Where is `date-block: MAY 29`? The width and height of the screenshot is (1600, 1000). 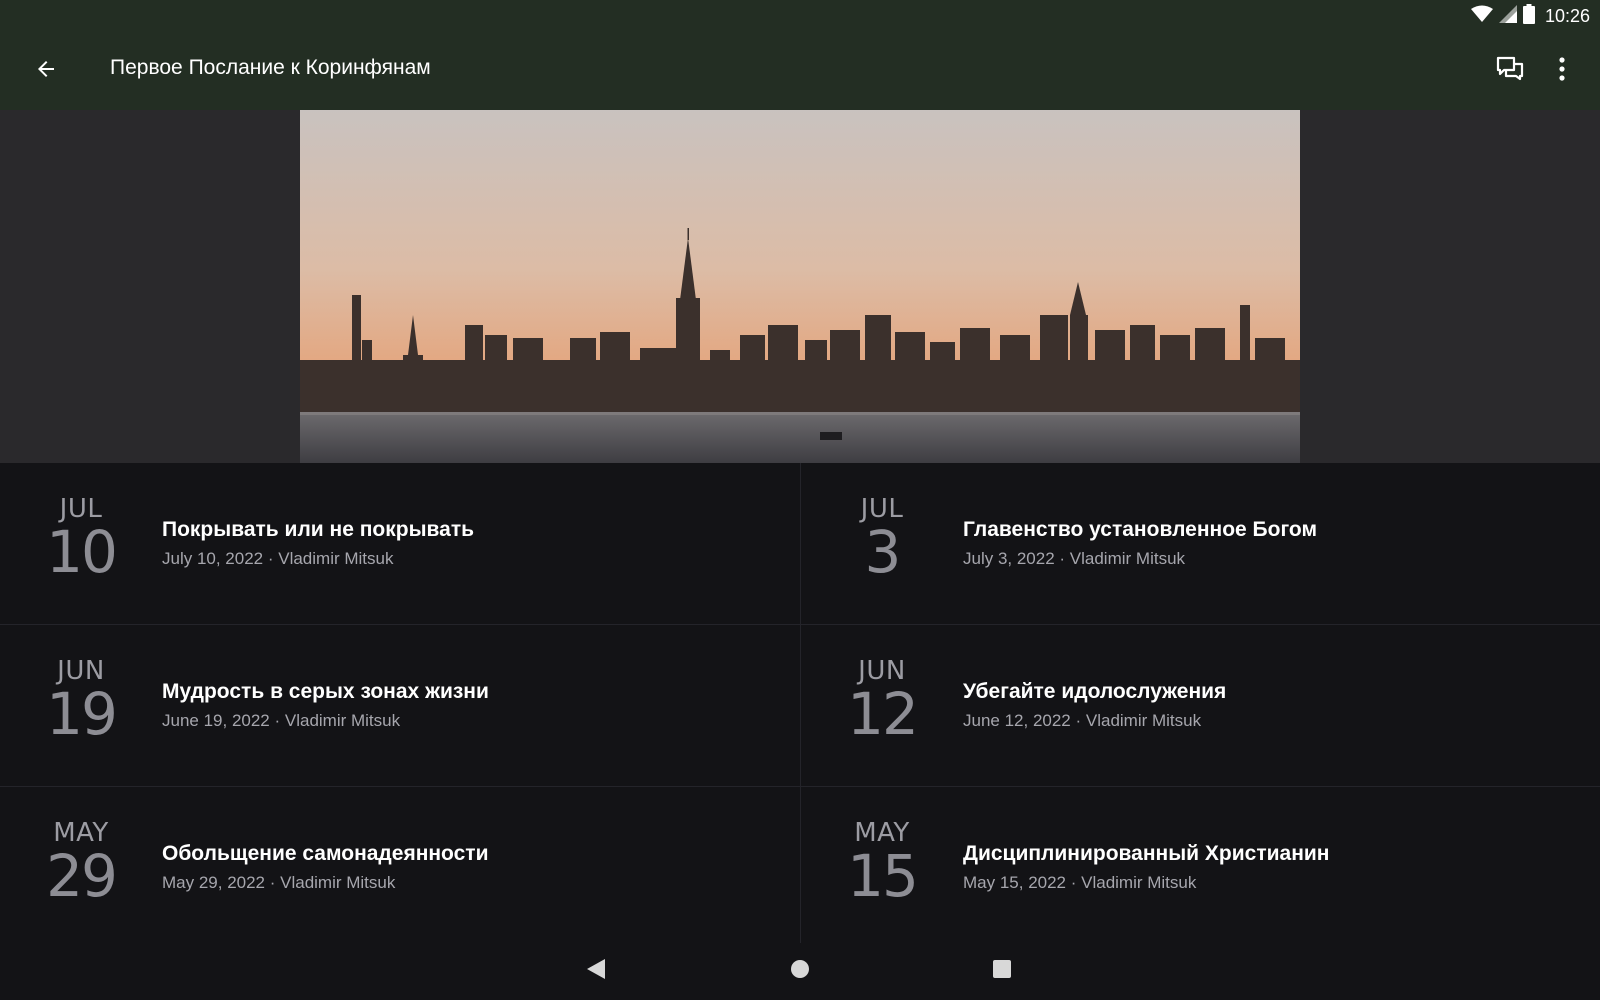
date-block: MAY 29 is located at coordinates (81, 862).